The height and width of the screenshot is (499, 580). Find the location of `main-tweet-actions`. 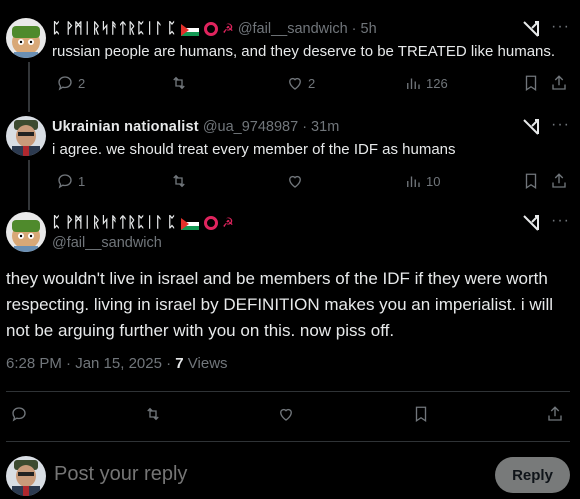

main-tweet-actions is located at coordinates (288, 415).